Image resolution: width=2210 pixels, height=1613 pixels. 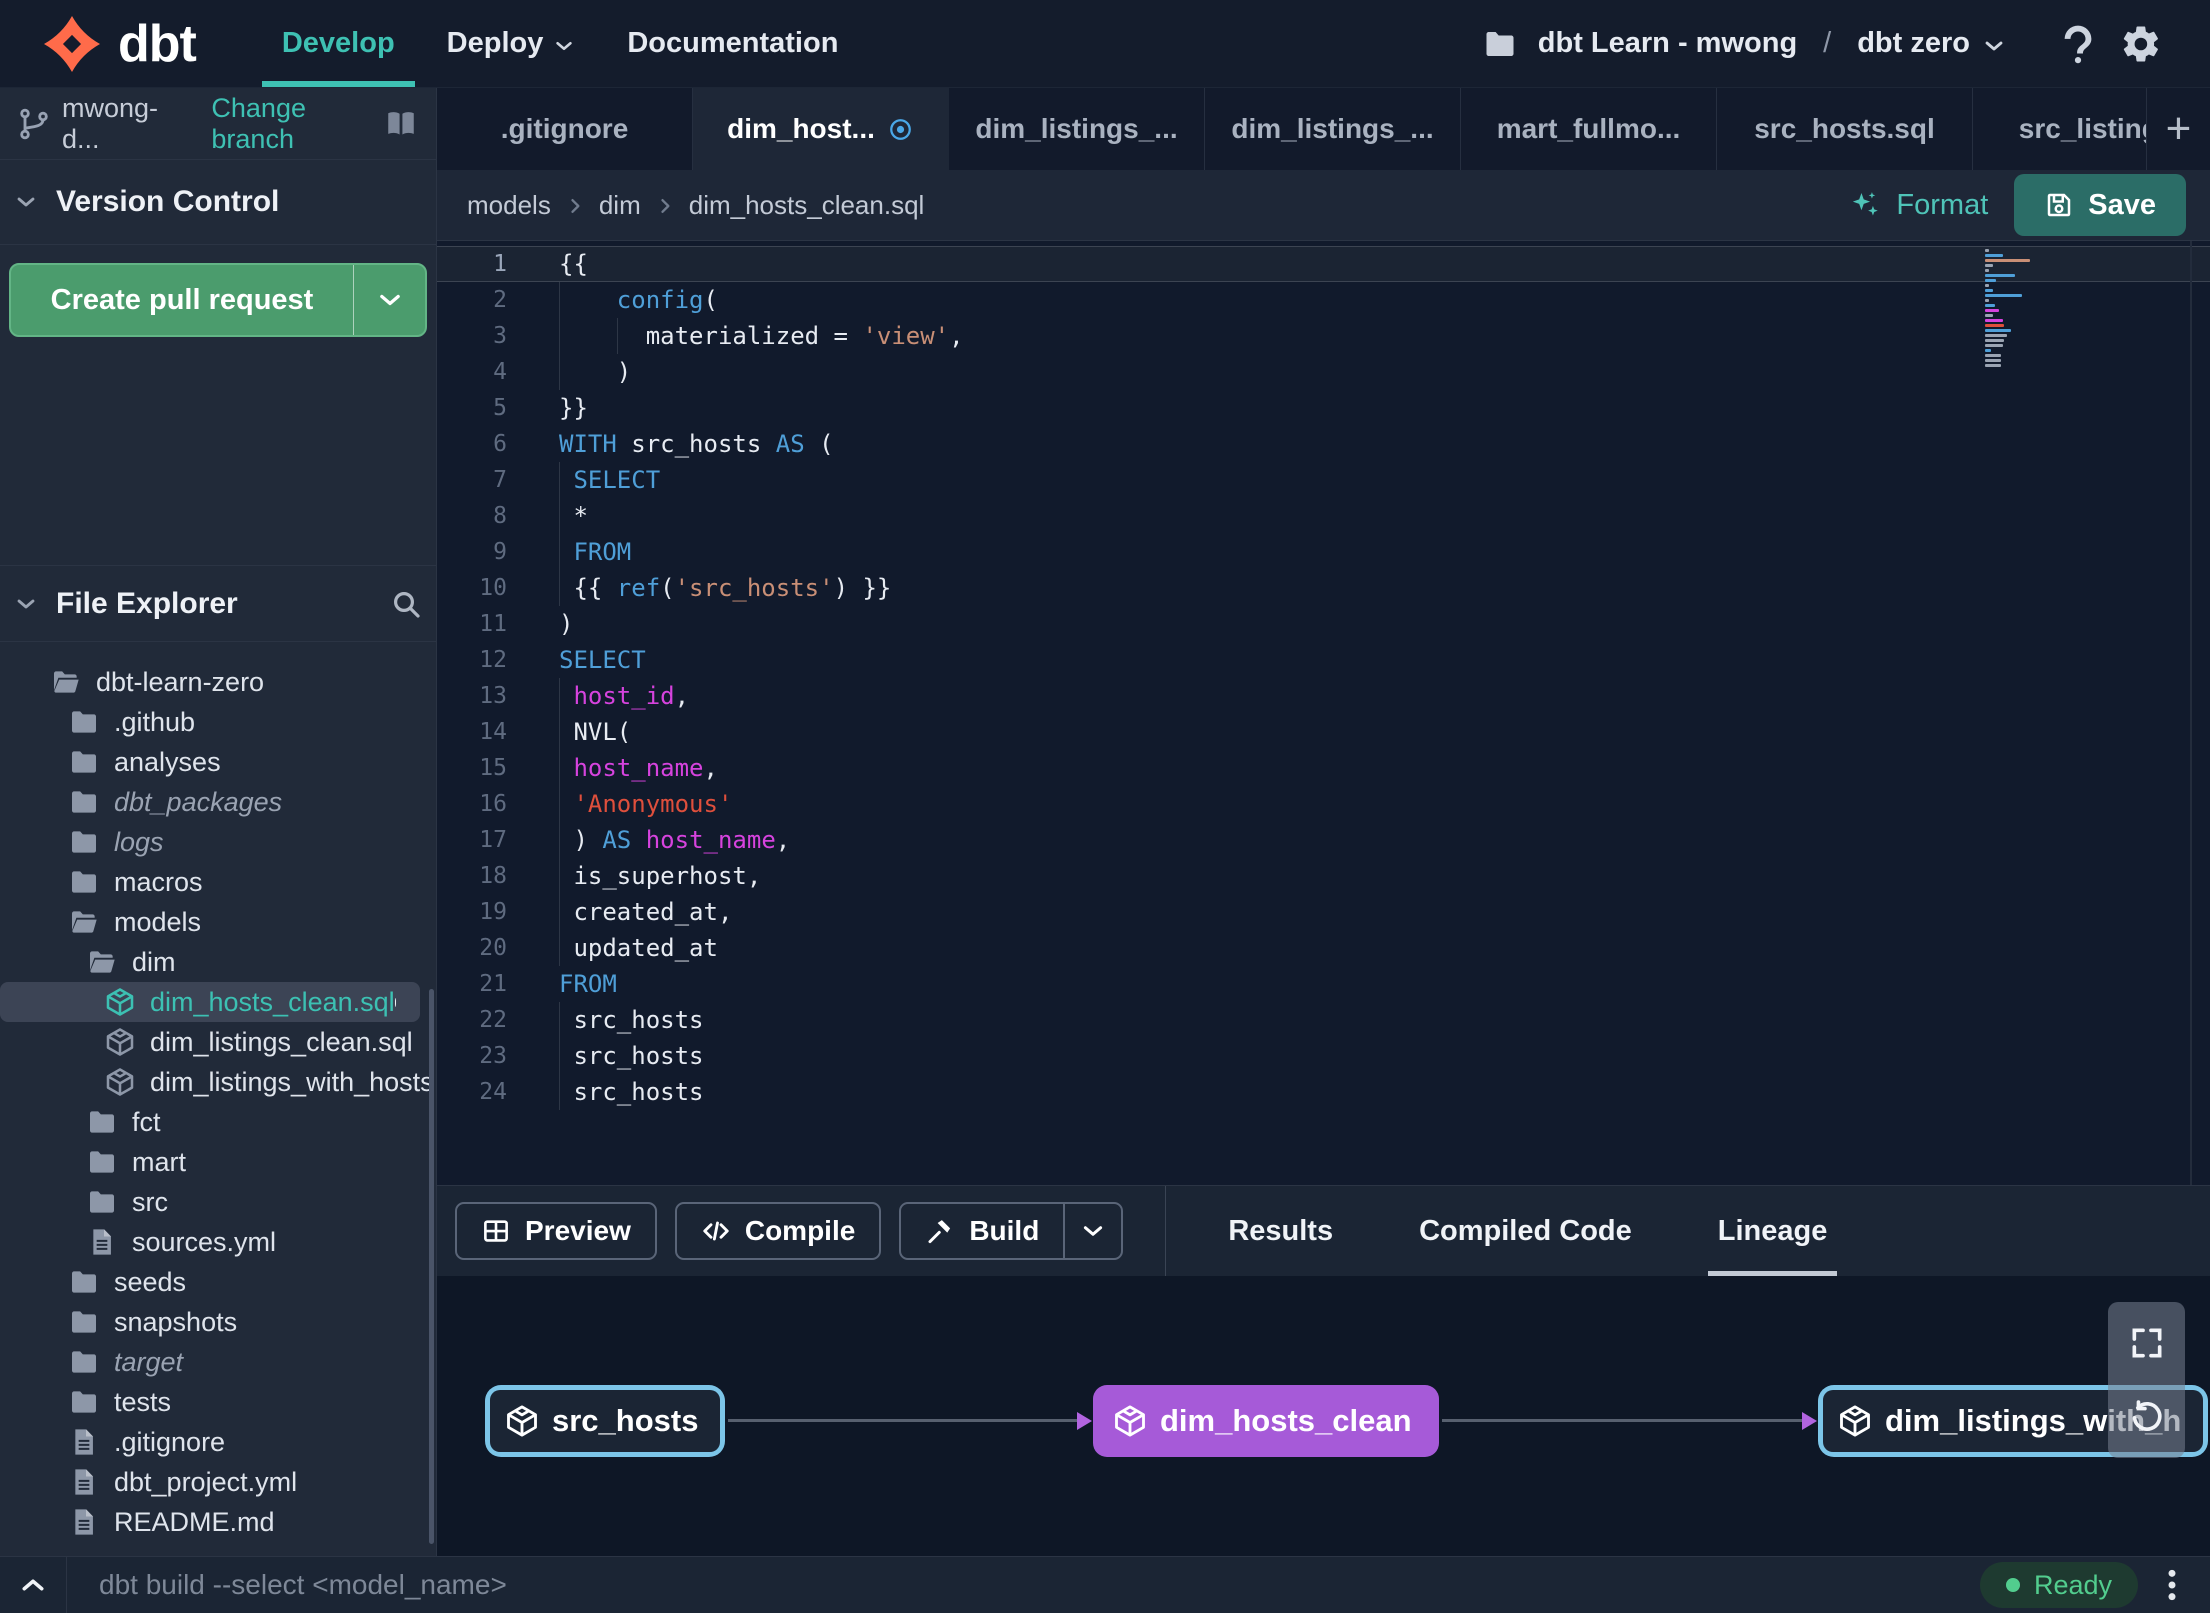 I want to click on code-token: (, so click(x=710, y=300).